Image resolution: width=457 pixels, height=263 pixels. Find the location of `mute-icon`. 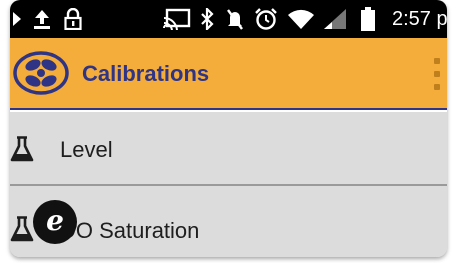

mute-icon is located at coordinates (235, 19).